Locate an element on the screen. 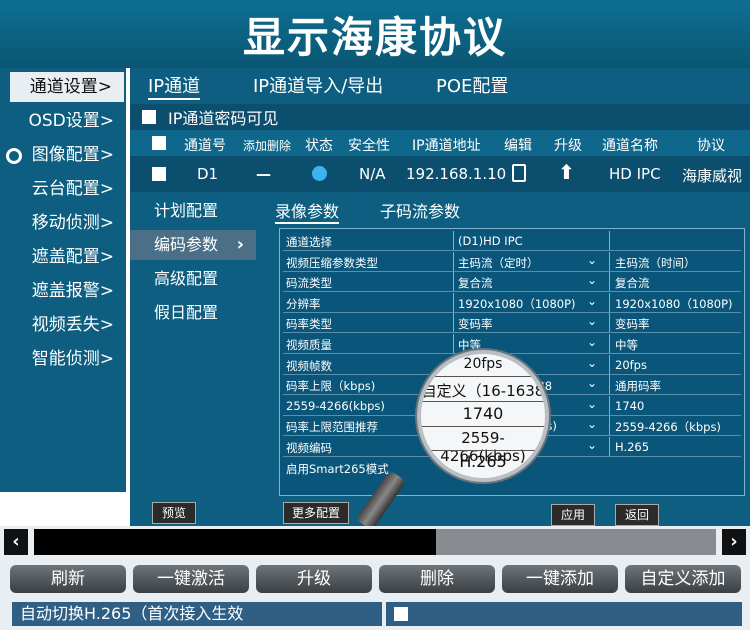 The height and width of the screenshot is (630, 750). nav-item-ptz-config: 云台配置> is located at coordinates (63, 189).